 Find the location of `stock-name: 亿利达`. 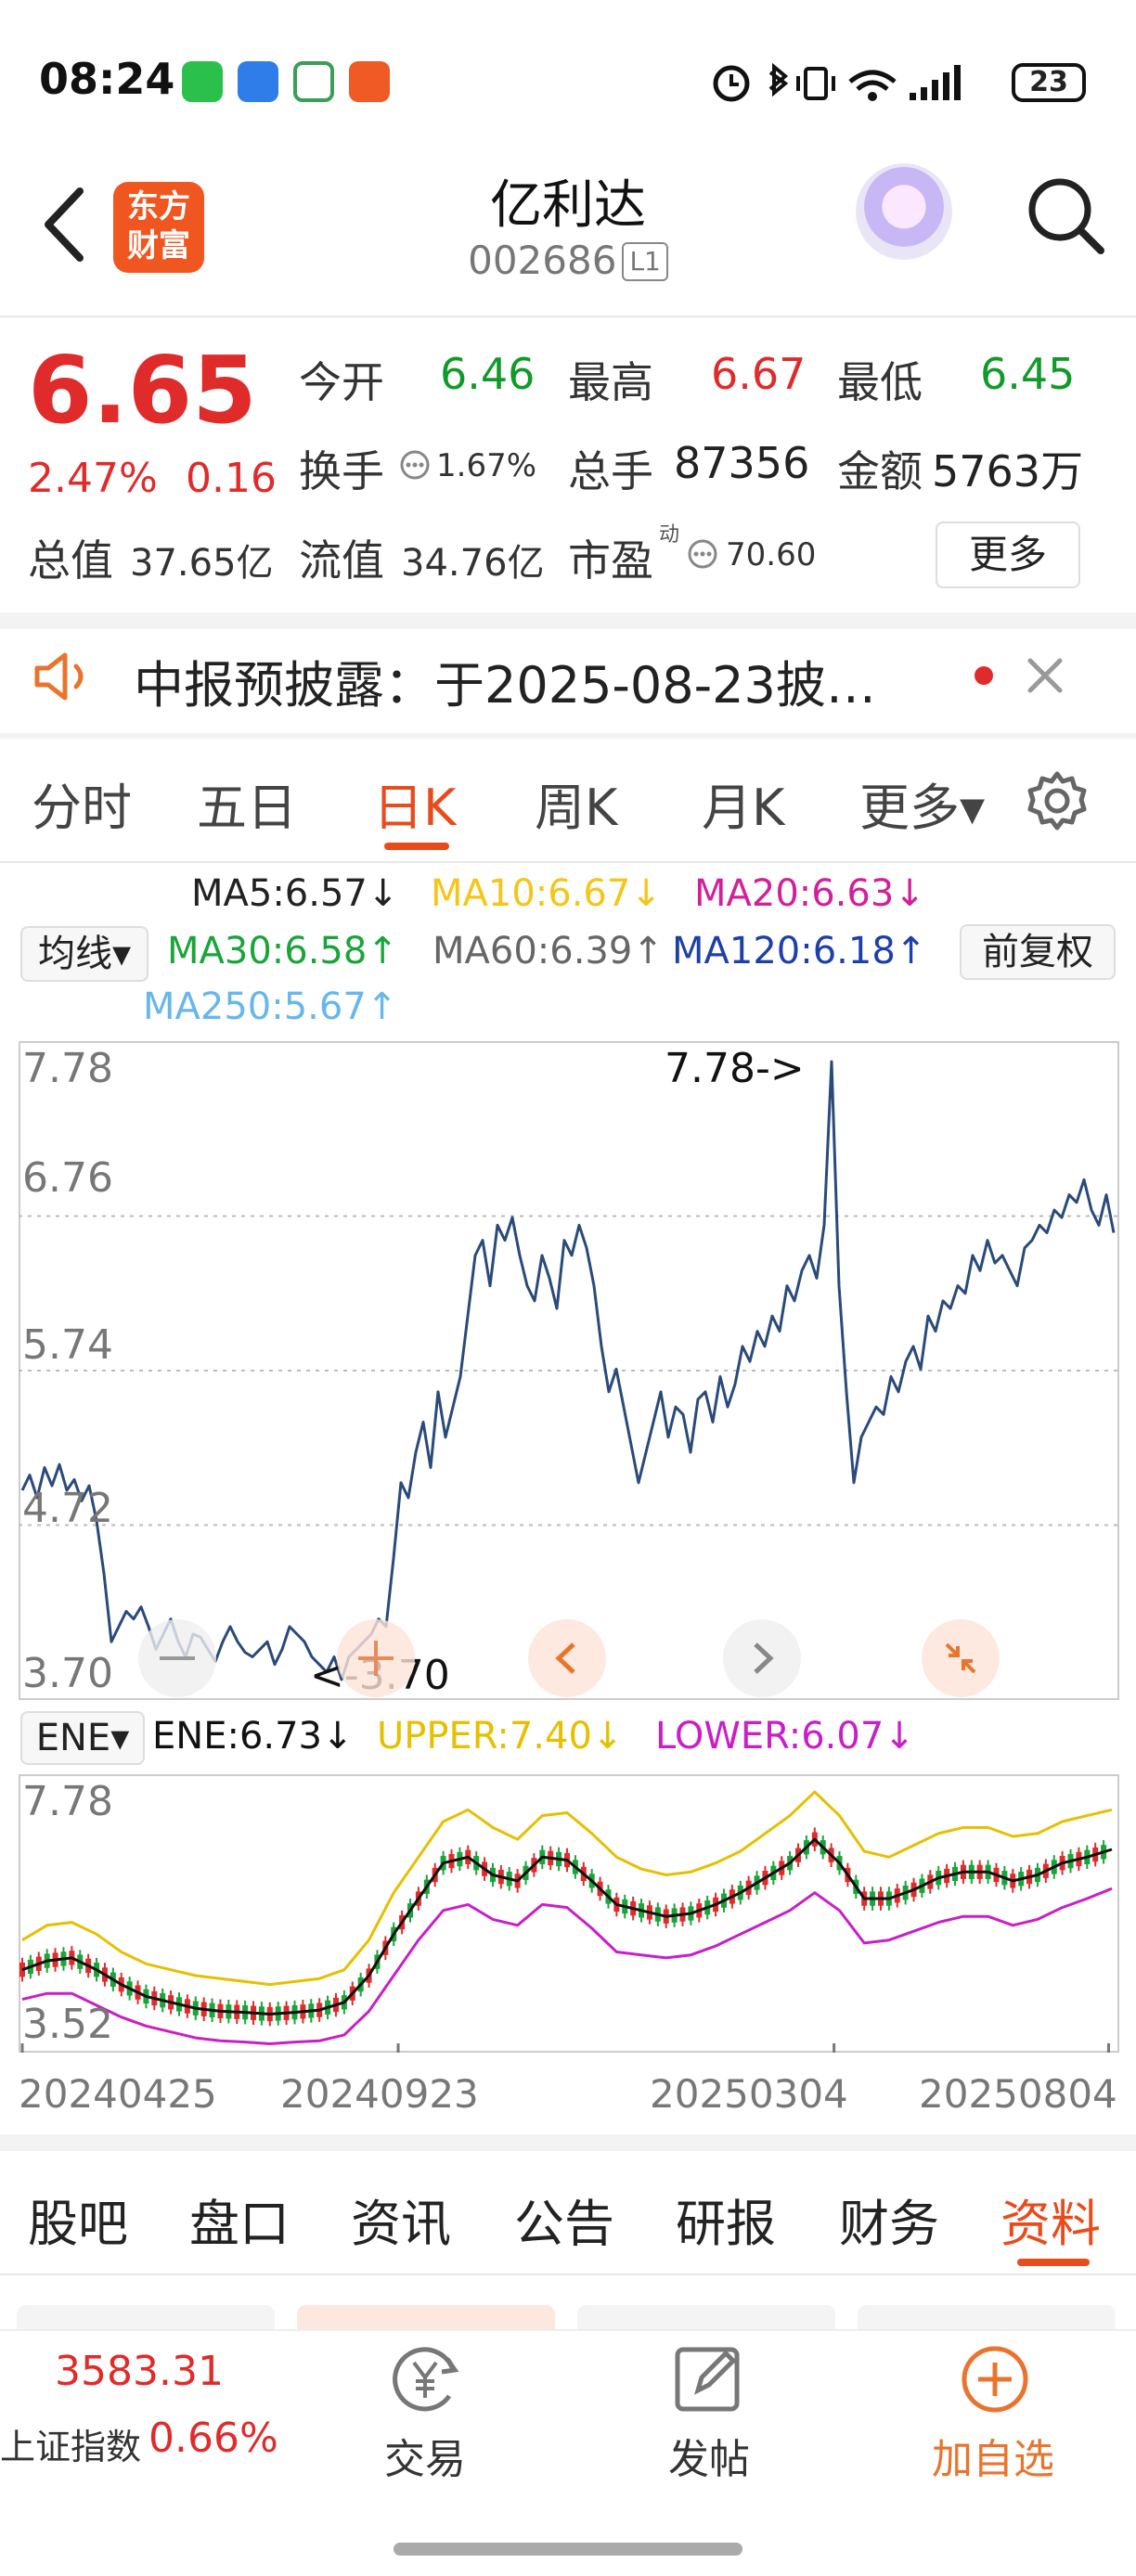

stock-name: 亿利达 is located at coordinates (568, 205).